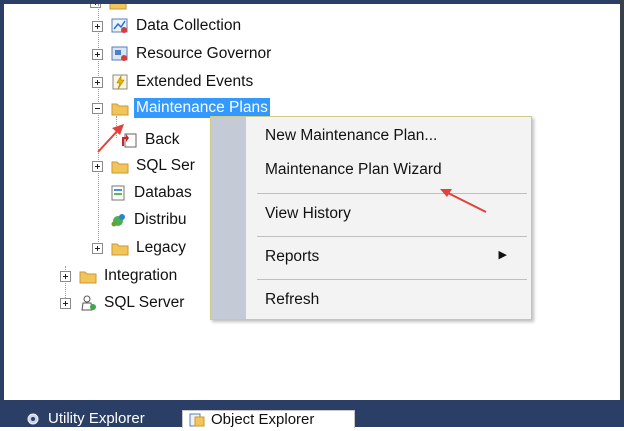 Image resolution: width=624 pixels, height=431 pixels. I want to click on tree-item-label: Integration, so click(141, 275).